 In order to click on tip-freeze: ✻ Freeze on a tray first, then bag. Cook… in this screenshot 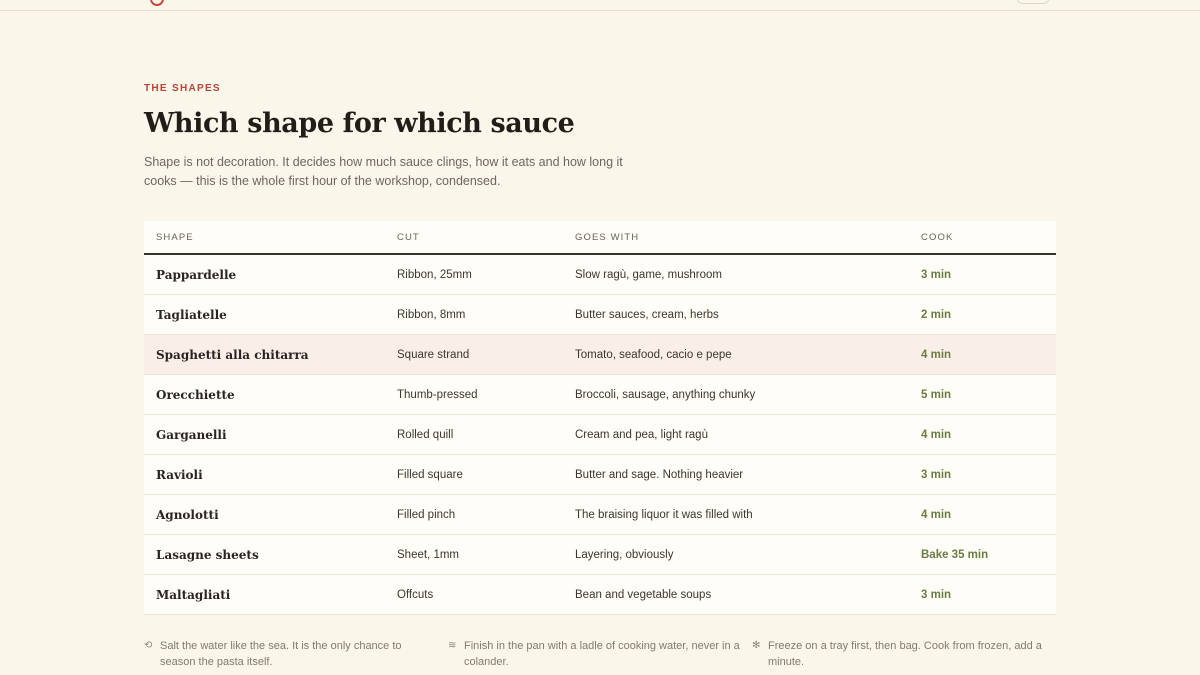, I will do `click(904, 654)`.